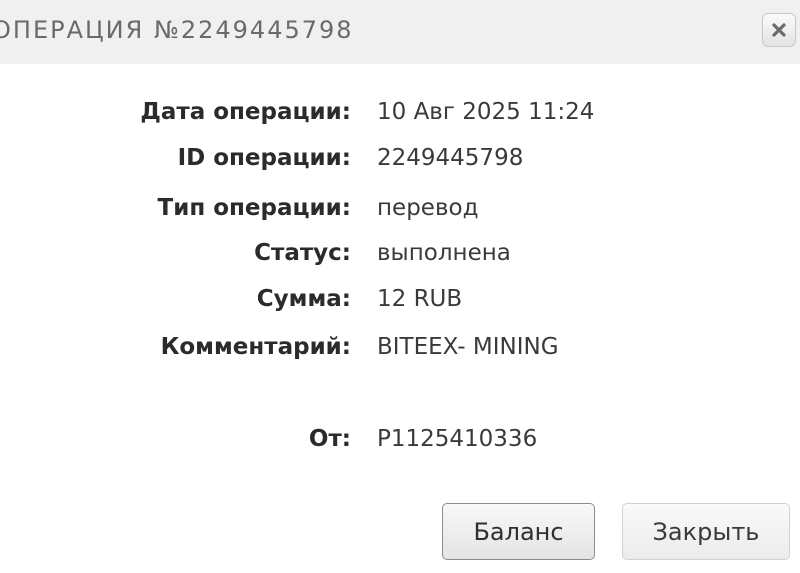 The width and height of the screenshot is (800, 573). I want to click on detail-row-from: От: P1125410336, so click(400, 440).